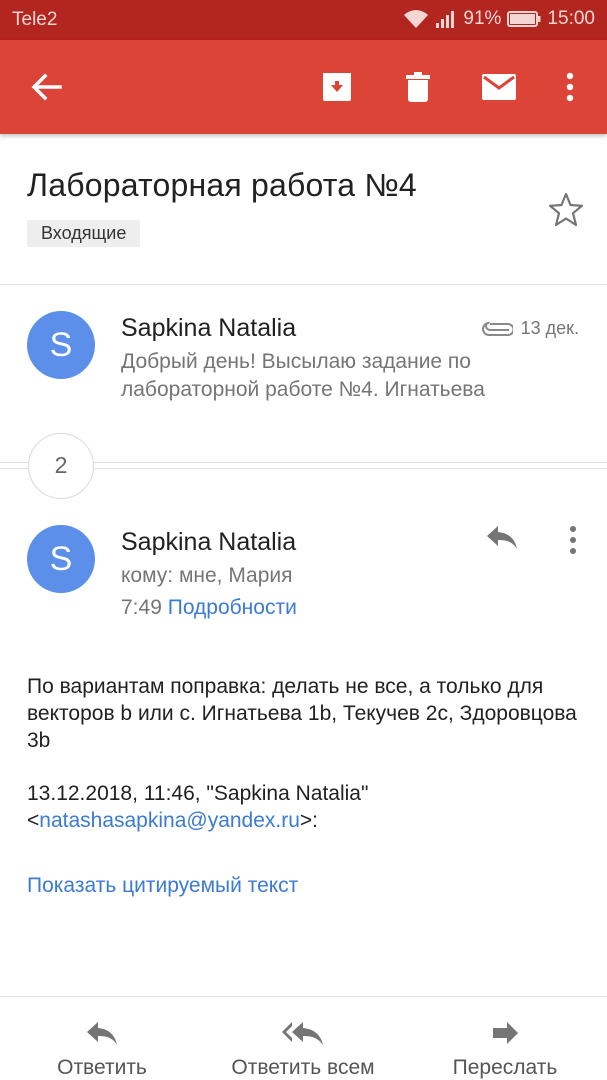 This screenshot has height=1080, width=607. I want to click on reply-all-icon, so click(302, 1033).